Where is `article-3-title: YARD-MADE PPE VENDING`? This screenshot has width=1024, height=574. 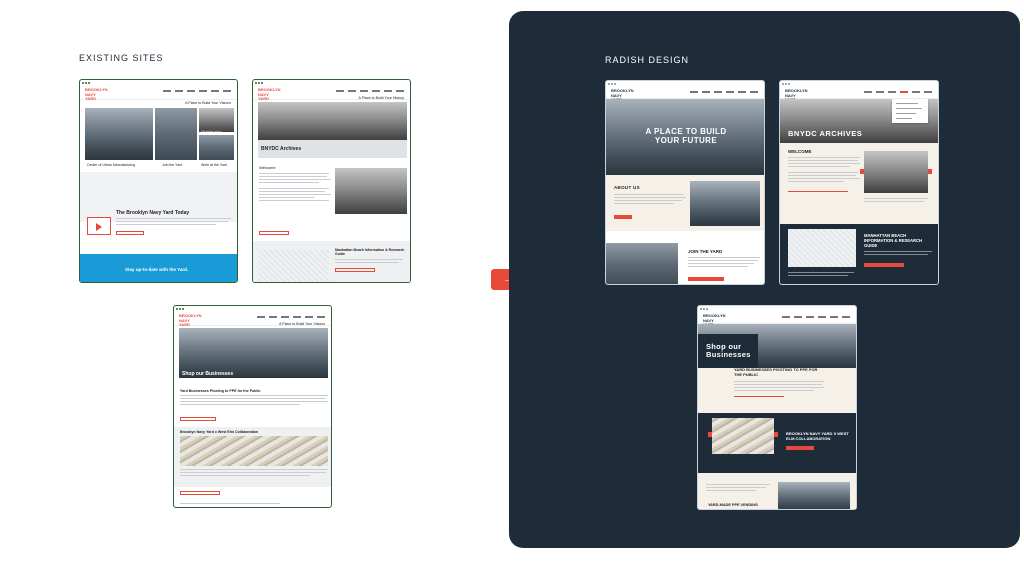
article-3-title: YARD-MADE PPE VENDING is located at coordinates (733, 505).